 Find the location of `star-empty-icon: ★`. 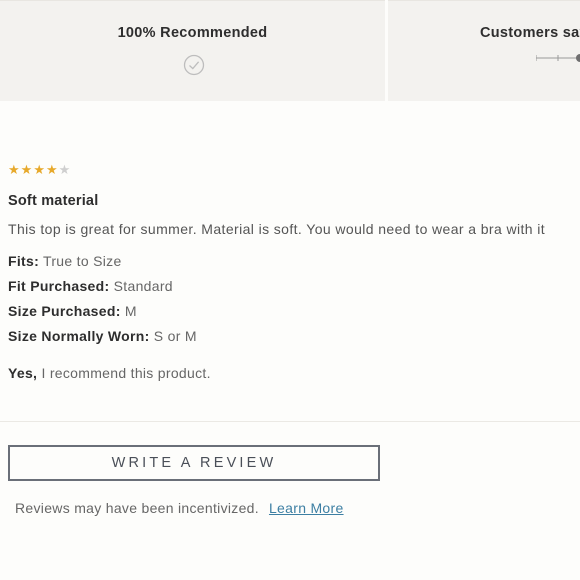

star-empty-icon: ★ is located at coordinates (64, 169).